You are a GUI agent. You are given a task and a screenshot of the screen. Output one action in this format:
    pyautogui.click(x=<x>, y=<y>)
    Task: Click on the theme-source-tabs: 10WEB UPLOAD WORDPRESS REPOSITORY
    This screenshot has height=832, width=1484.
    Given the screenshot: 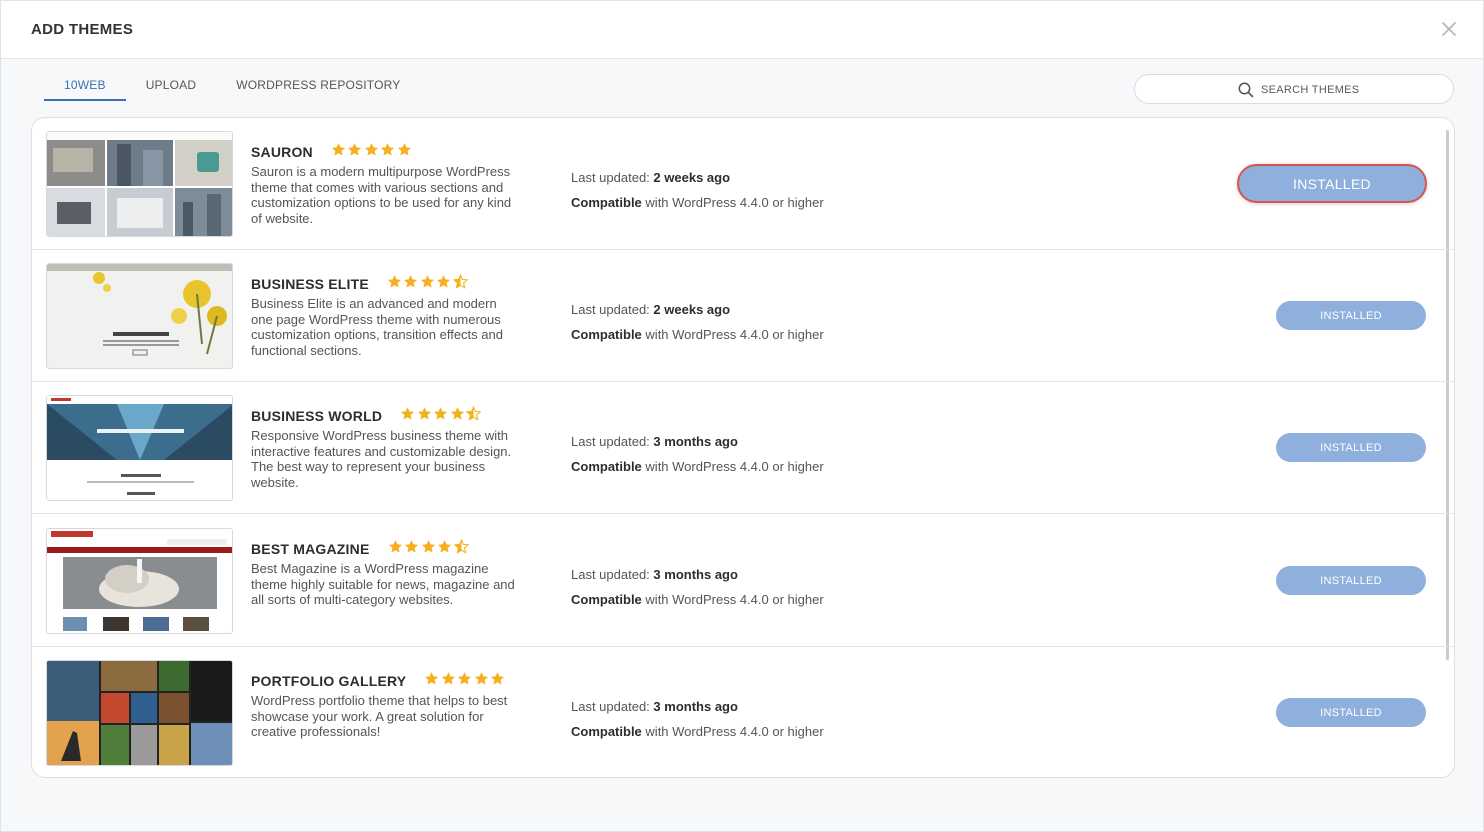 What is the action you would take?
    pyautogui.click(x=232, y=88)
    